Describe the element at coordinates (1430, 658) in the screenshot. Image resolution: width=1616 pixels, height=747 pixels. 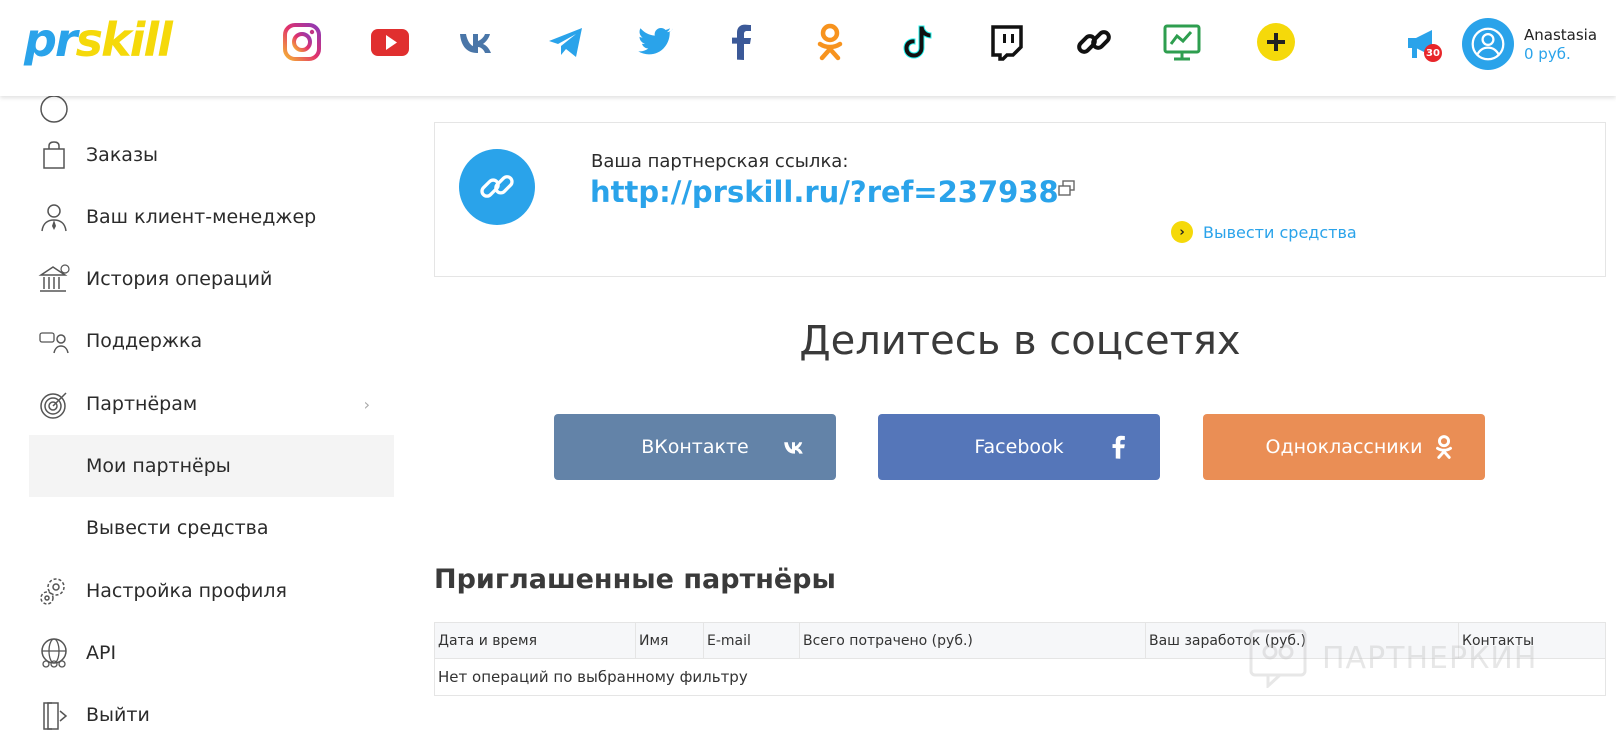
I see `watermark-text: ПАРТНЕРКИН` at that location.